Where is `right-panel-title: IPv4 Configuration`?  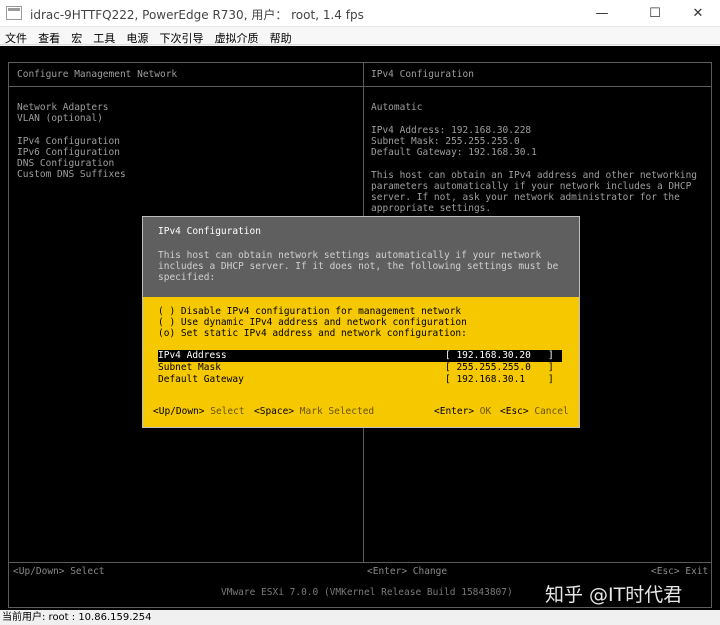
right-panel-title: IPv4 Configuration is located at coordinates (422, 74).